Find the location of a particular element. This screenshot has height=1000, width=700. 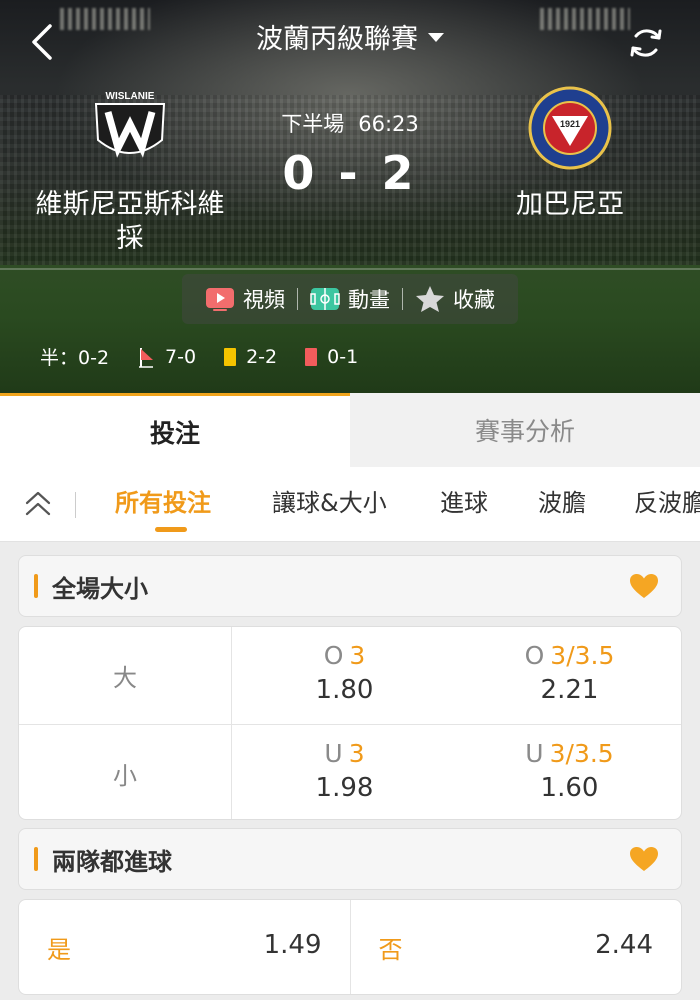

row-label-under: 小 is located at coordinates (125, 772).